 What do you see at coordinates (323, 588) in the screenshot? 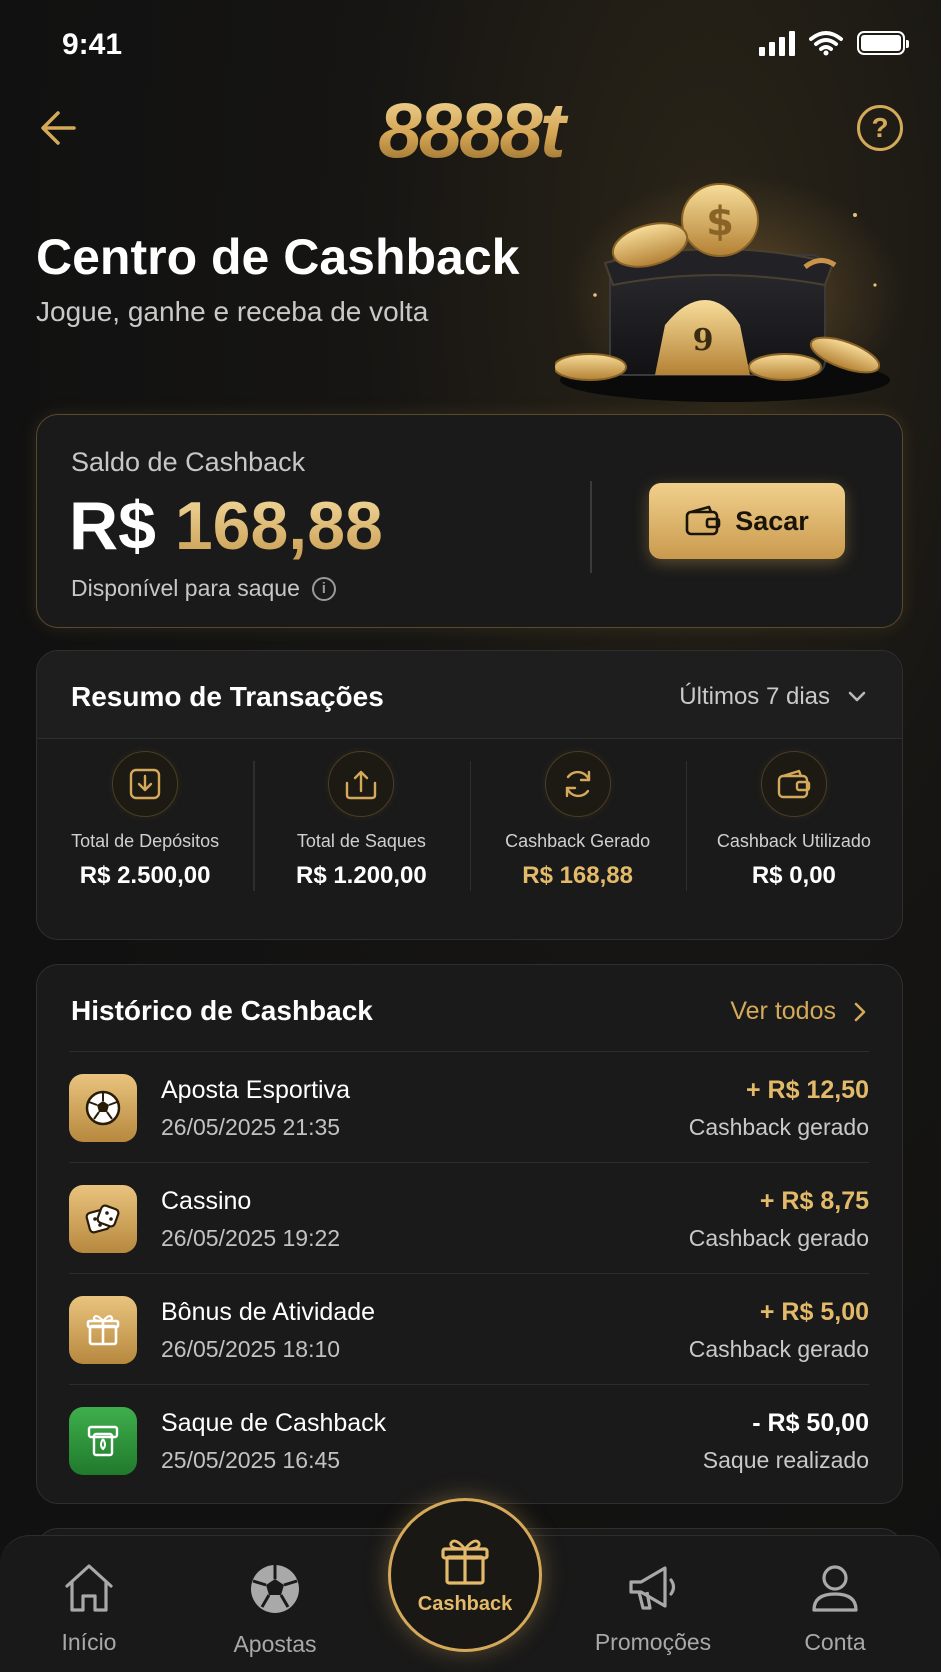
I see `info-icon: i` at bounding box center [323, 588].